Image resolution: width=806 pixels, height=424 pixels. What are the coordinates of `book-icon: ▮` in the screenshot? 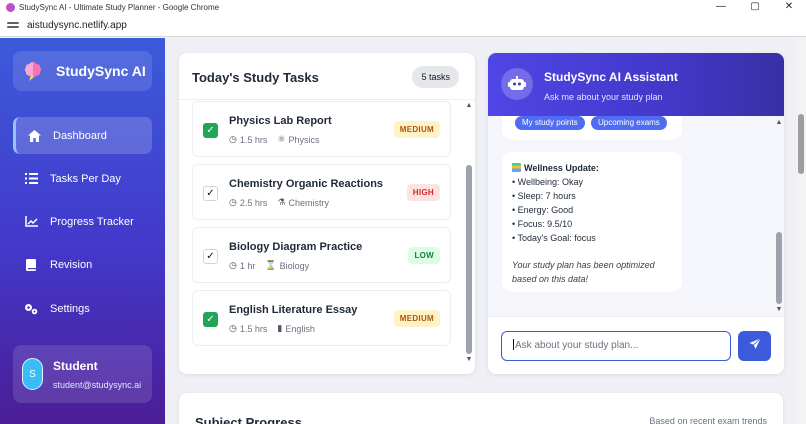 It's located at (280, 328).